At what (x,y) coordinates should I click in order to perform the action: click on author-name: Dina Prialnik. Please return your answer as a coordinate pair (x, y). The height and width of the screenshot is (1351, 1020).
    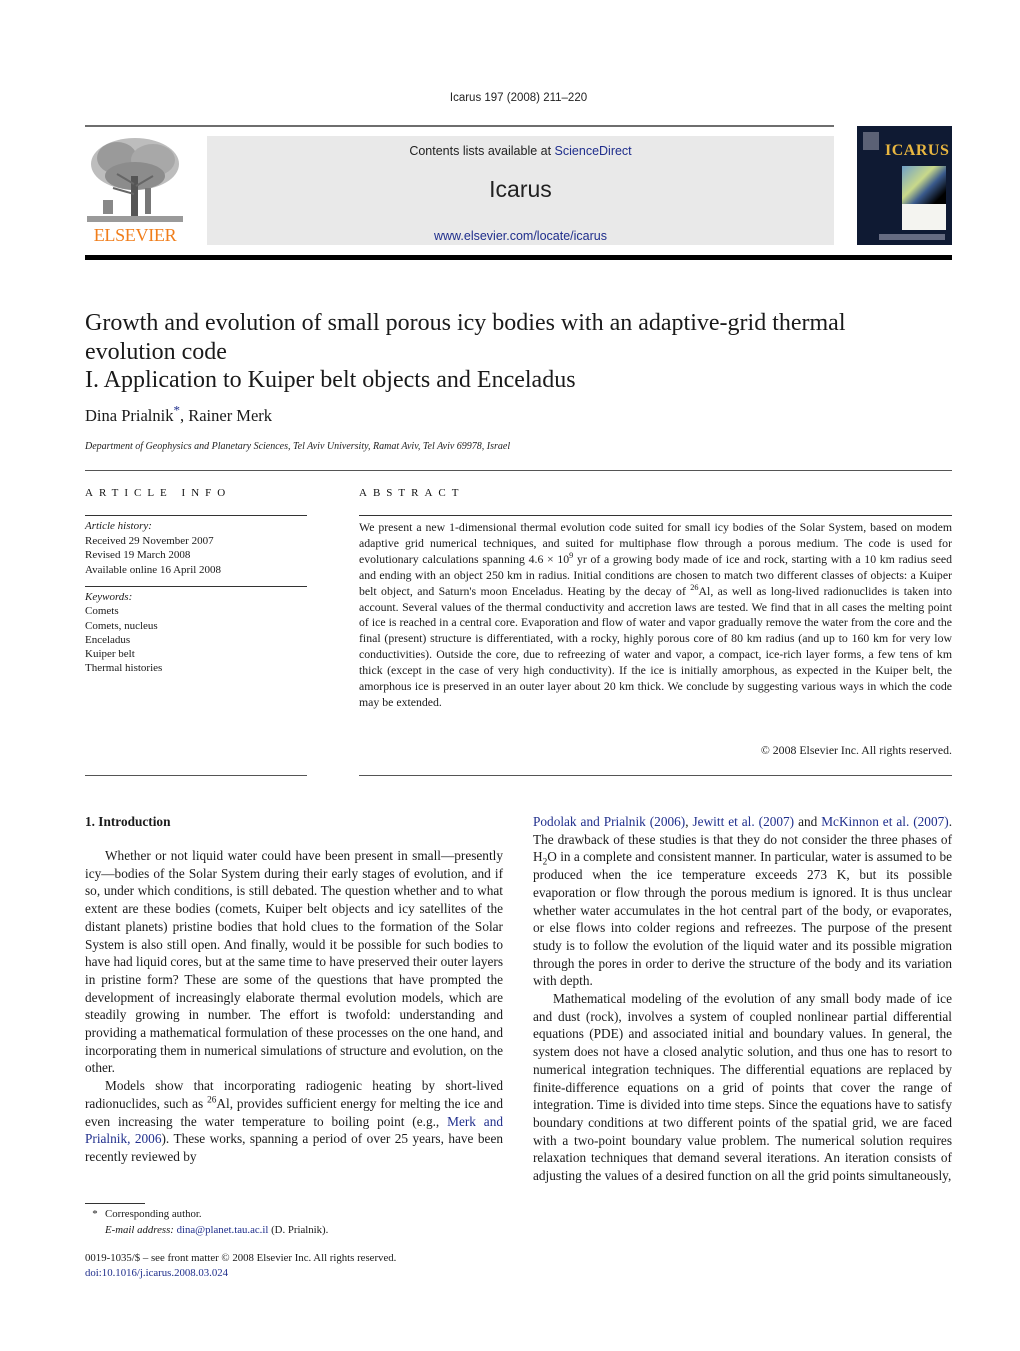
    Looking at the image, I should click on (129, 415).